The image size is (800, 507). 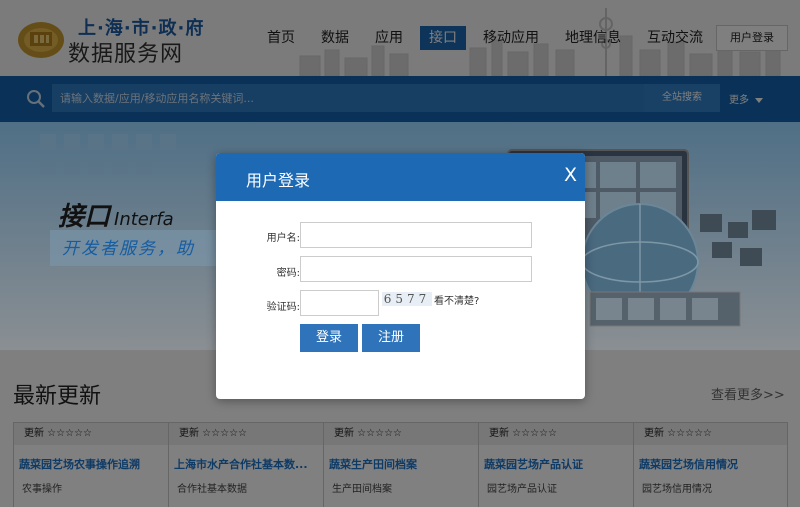 I want to click on update-card: 更新 ☆☆☆☆☆ 蔬菜园艺场农事操作追溯 农事操作, so click(x=90, y=464).